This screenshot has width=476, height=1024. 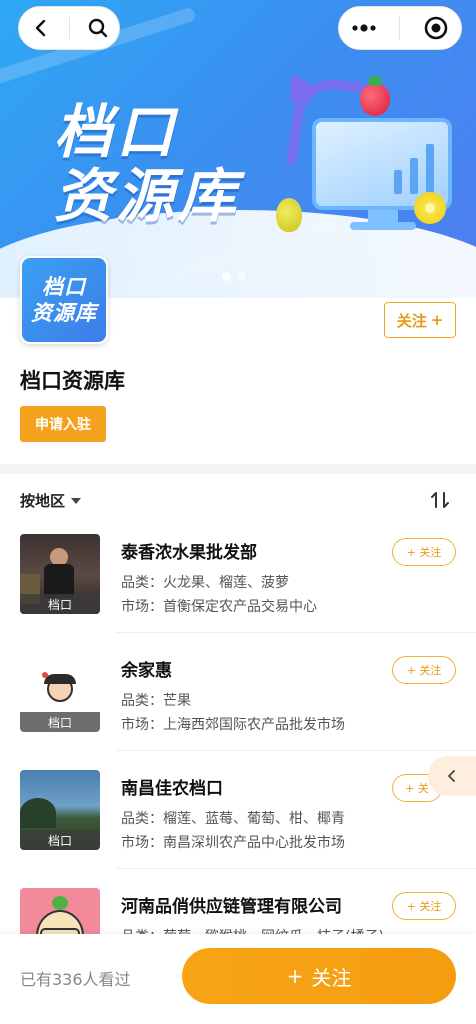 I want to click on banner-title-line2: 资源库, so click(x=147, y=196).